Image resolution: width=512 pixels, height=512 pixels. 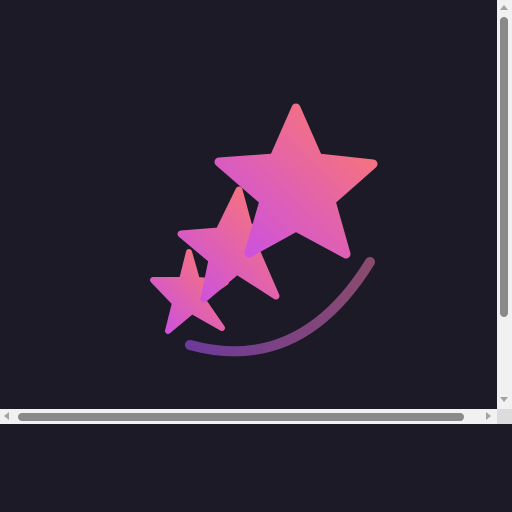 What do you see at coordinates (504, 7) in the screenshot?
I see `chevron-up-icon` at bounding box center [504, 7].